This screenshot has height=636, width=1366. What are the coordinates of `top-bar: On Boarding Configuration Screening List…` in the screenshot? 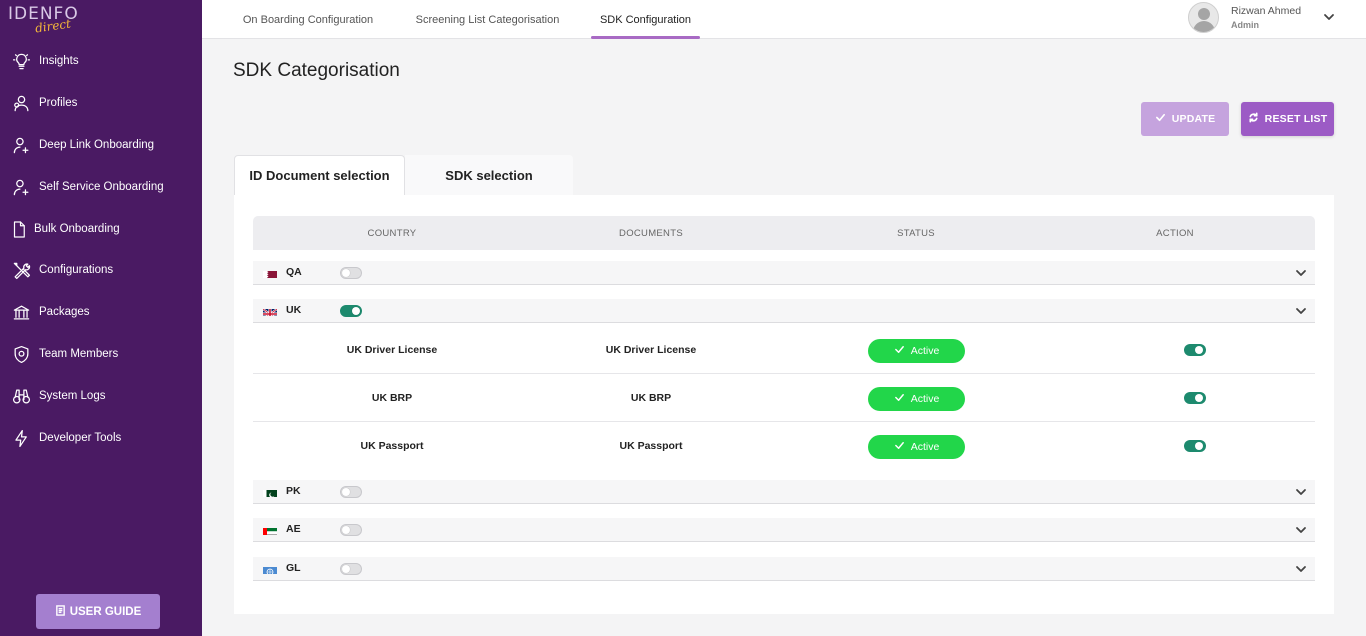 It's located at (784, 19).